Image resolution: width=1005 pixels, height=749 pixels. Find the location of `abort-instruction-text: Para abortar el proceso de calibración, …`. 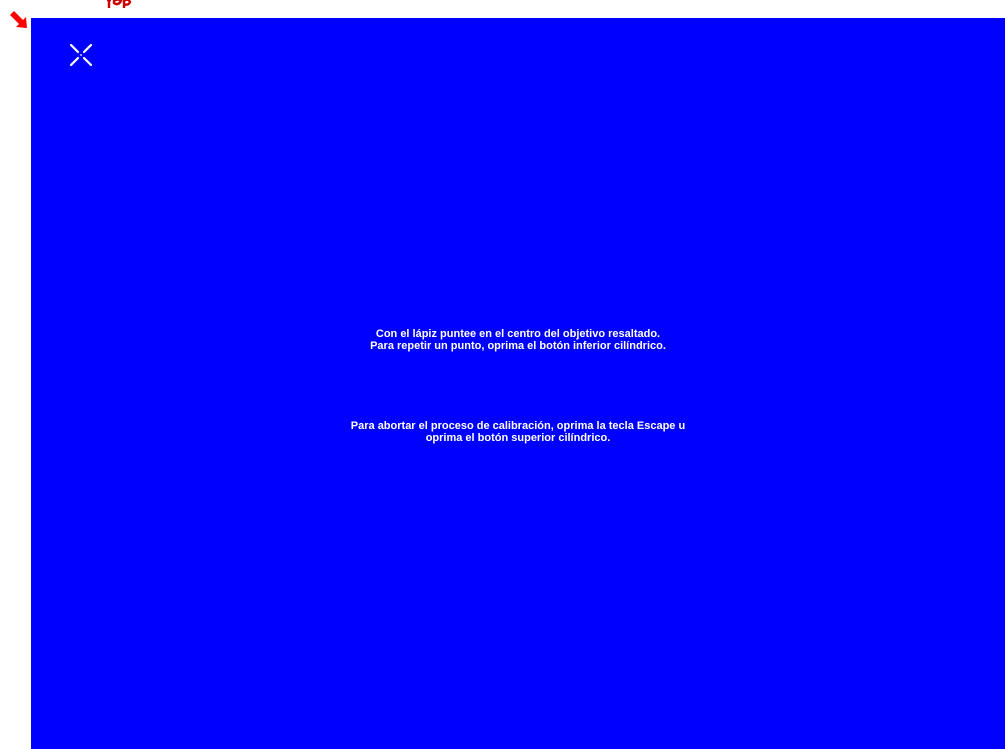

abort-instruction-text: Para abortar el proceso de calibración, … is located at coordinates (518, 432).